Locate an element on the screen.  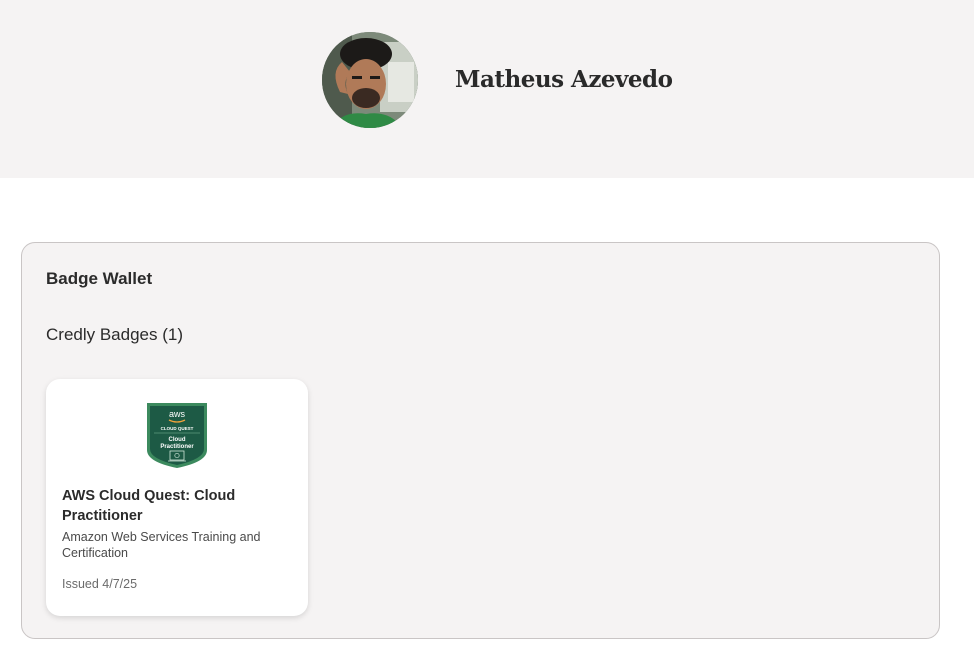
badge-issued-date: Issued 4/7/25 is located at coordinates (100, 584).